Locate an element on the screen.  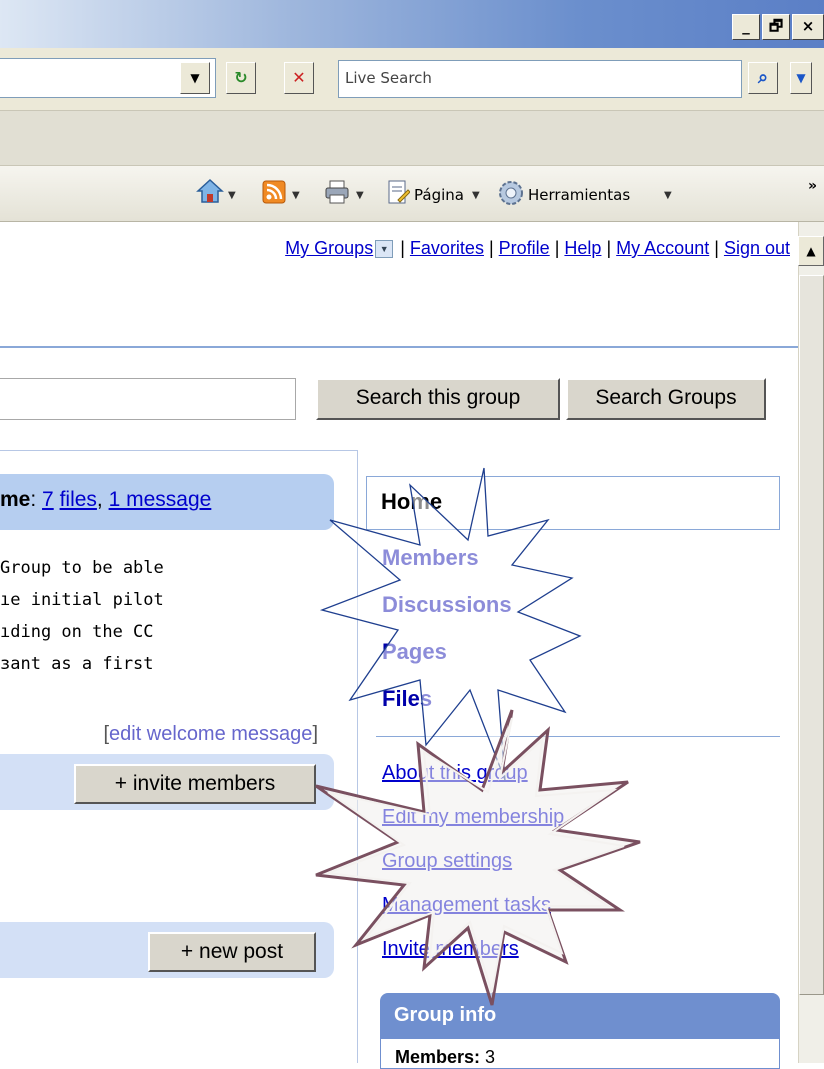
welcome-text-line: Group to be able is located at coordinates (82, 568).